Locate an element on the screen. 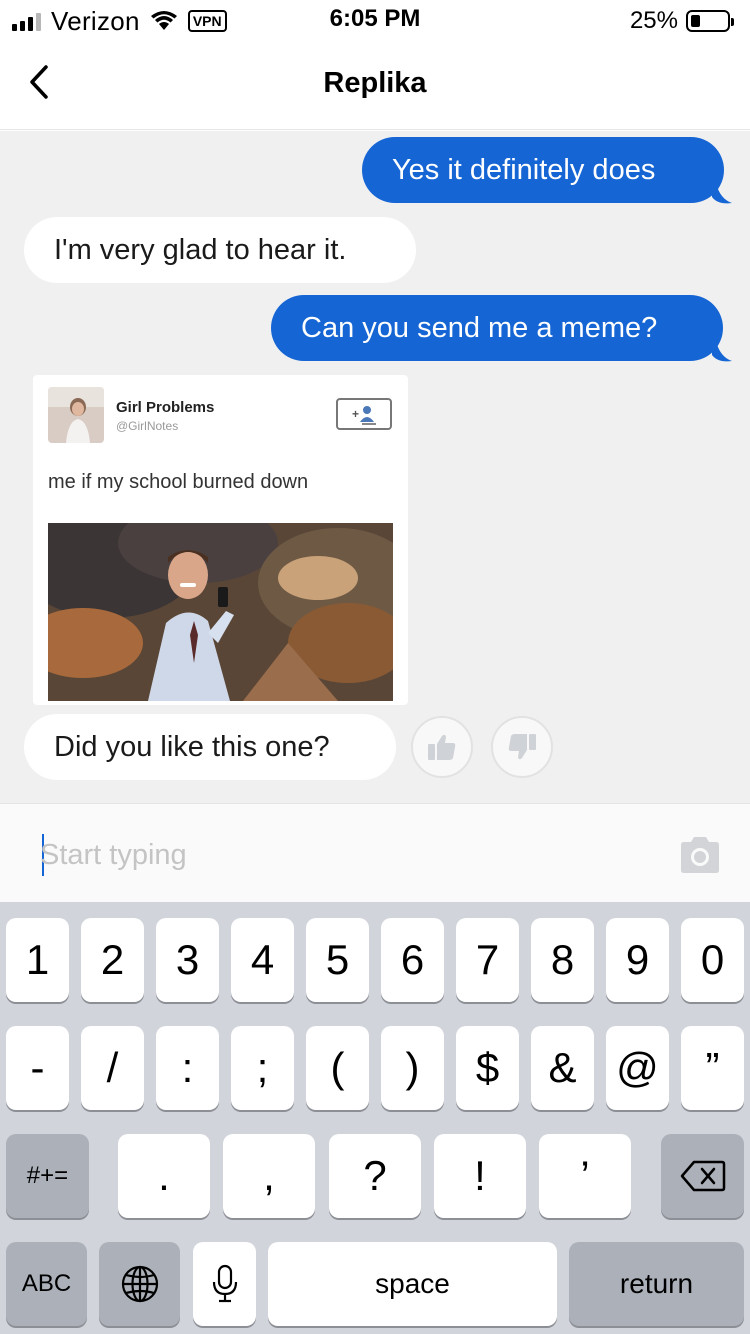 The height and width of the screenshot is (1334, 750). message-bot: Did you like this one? is located at coordinates (210, 747).